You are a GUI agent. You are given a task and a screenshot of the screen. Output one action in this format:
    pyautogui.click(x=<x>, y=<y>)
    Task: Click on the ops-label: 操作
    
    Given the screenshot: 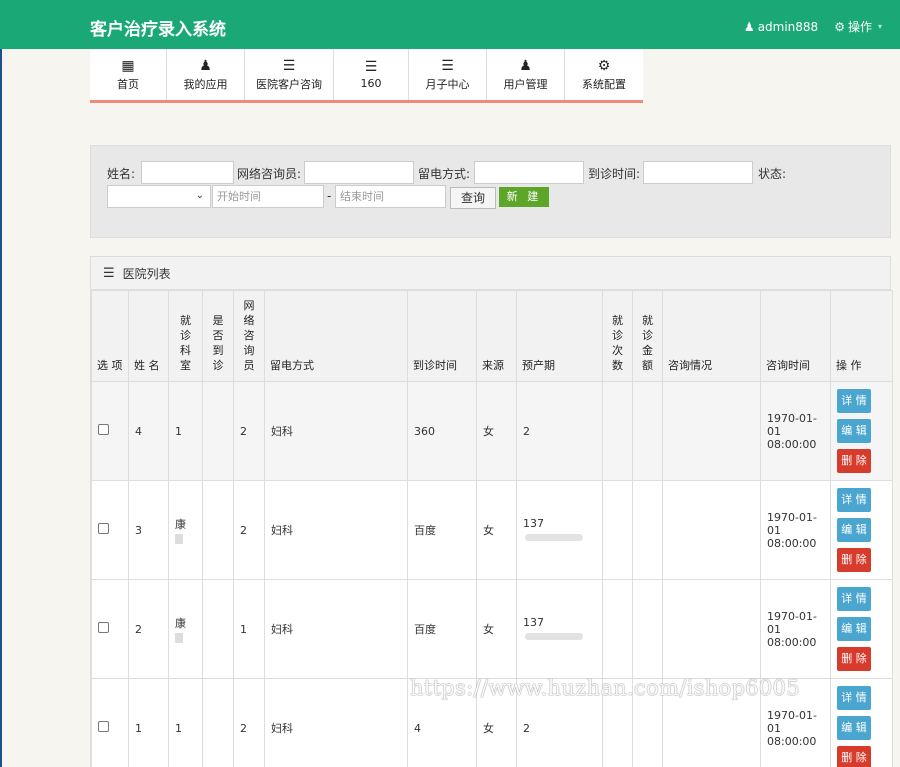 What is the action you would take?
    pyautogui.click(x=859, y=27)
    